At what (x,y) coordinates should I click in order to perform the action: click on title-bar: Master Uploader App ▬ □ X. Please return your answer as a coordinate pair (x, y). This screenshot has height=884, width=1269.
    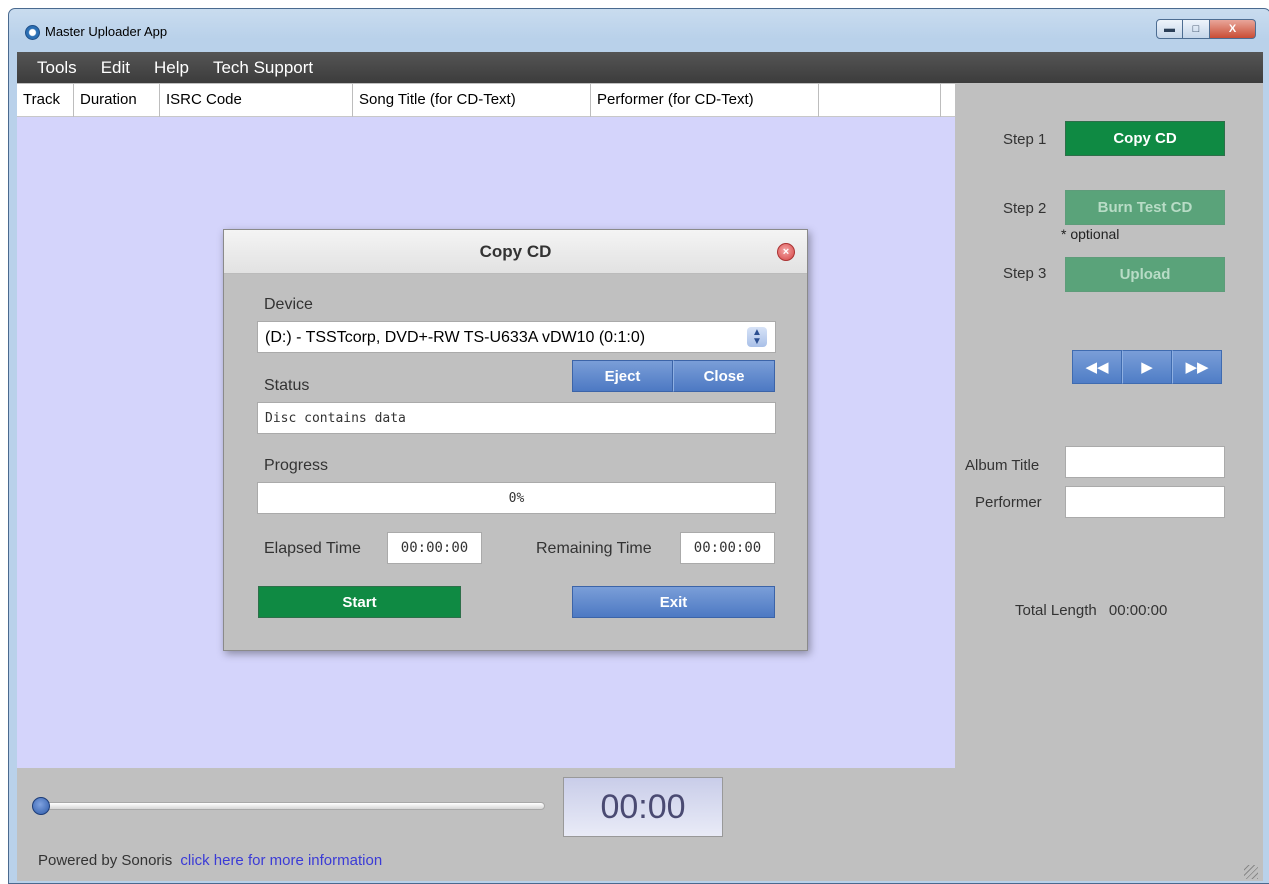
    Looking at the image, I should click on (639, 30).